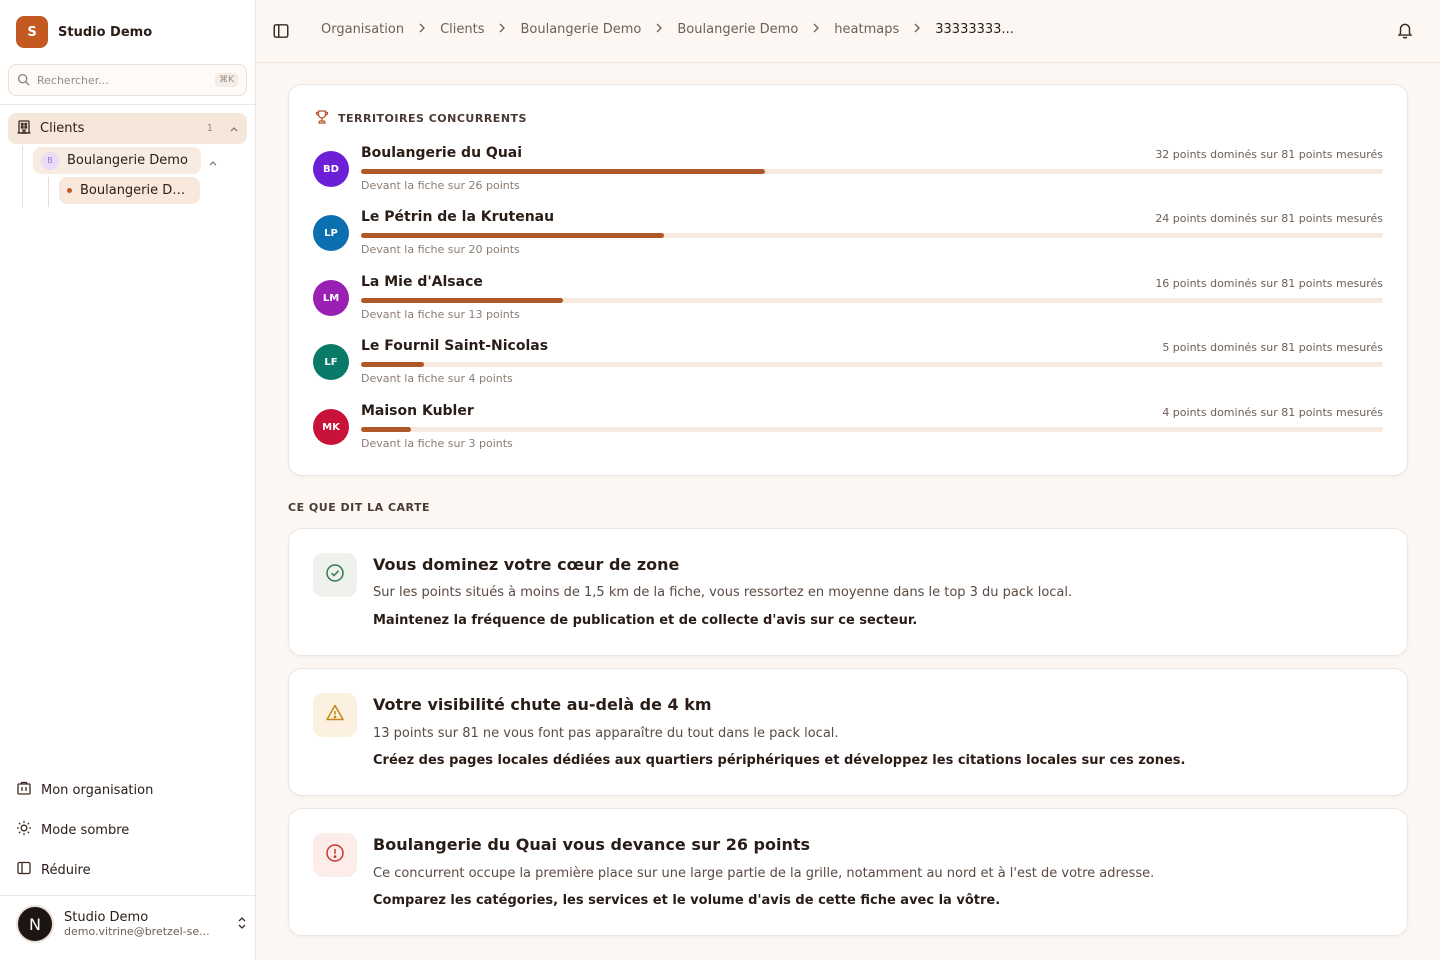 The height and width of the screenshot is (960, 1440). I want to click on client-label: Boulangerie Demo, so click(127, 160).